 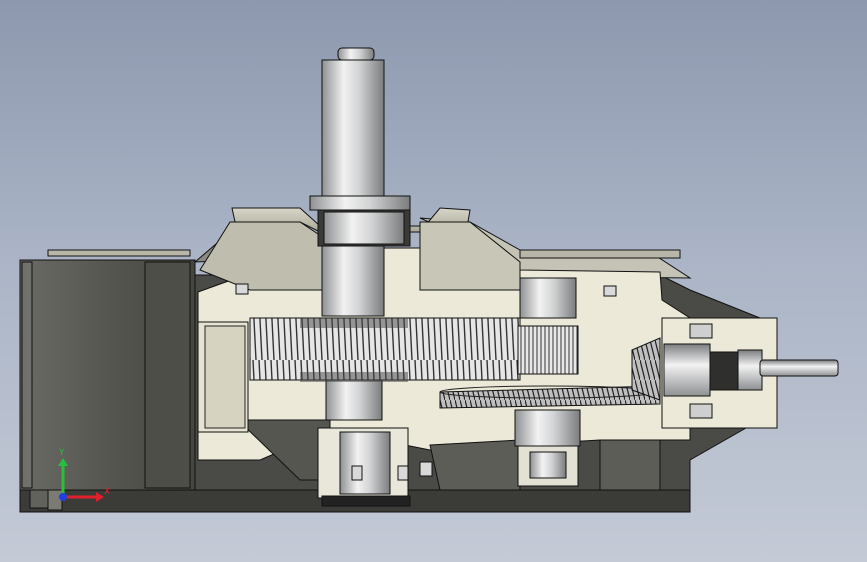 I want to click on spur-gear-large, so click(x=385, y=349).